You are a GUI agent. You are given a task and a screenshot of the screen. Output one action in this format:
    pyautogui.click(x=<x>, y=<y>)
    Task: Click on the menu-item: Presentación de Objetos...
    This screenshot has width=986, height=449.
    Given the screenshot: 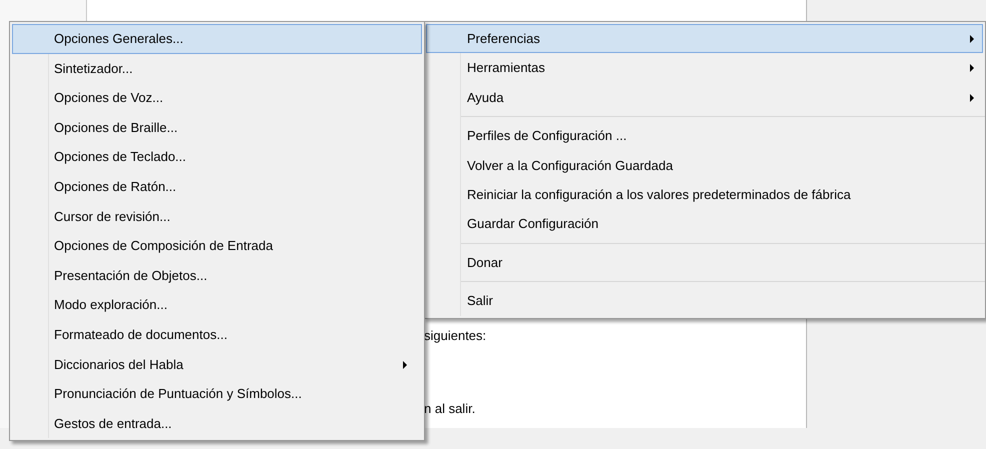 What is the action you would take?
    pyautogui.click(x=217, y=275)
    